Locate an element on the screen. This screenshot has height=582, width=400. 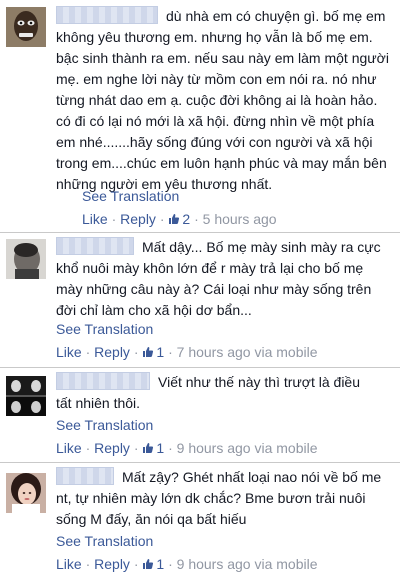
like-count: 2 is located at coordinates (179, 219).